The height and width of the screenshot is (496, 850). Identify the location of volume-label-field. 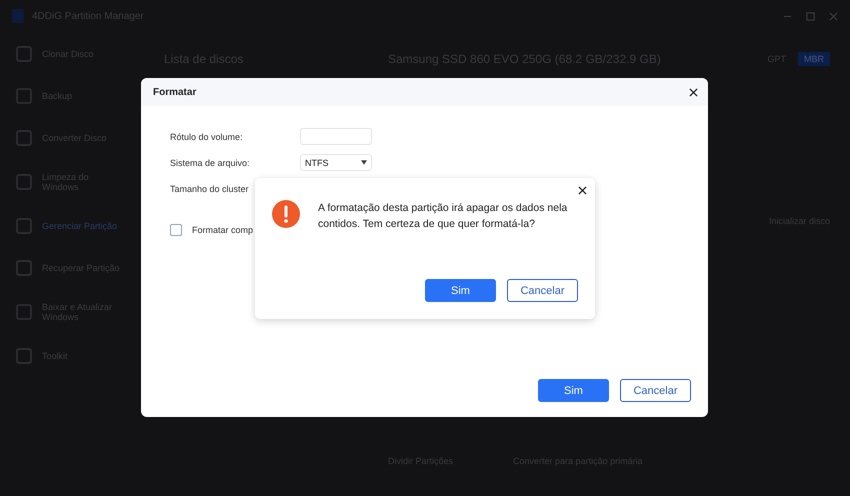
(336, 136).